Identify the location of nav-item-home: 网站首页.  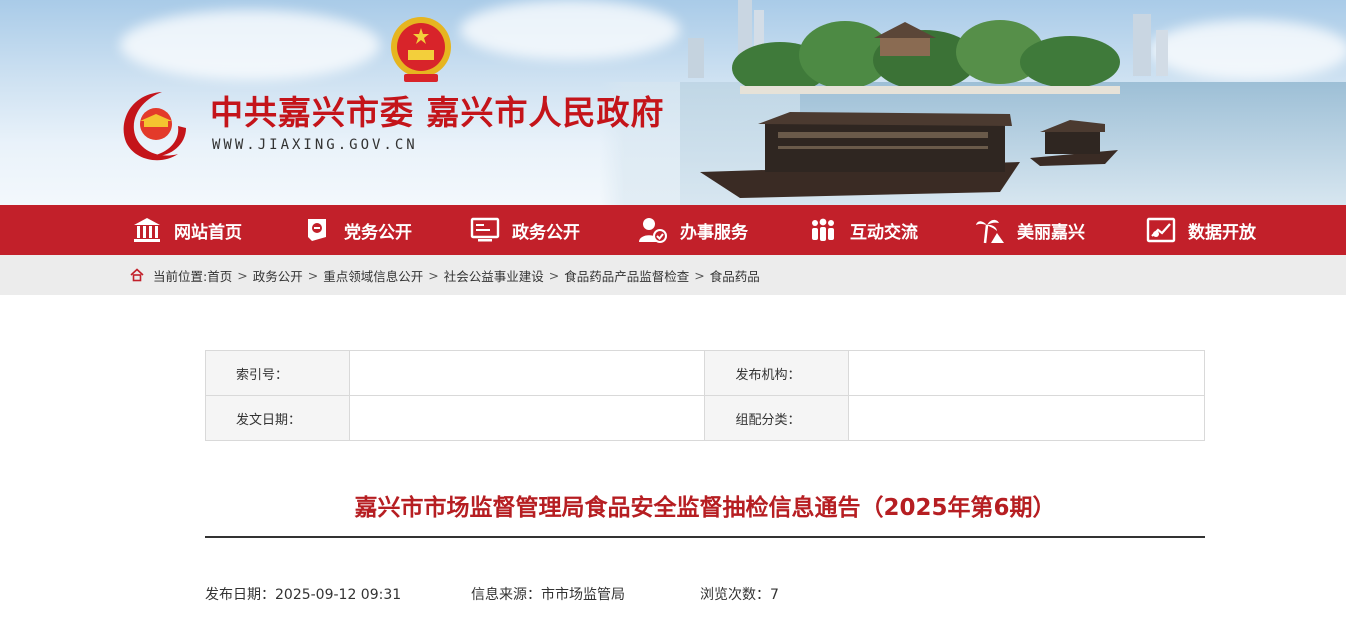
(187, 230).